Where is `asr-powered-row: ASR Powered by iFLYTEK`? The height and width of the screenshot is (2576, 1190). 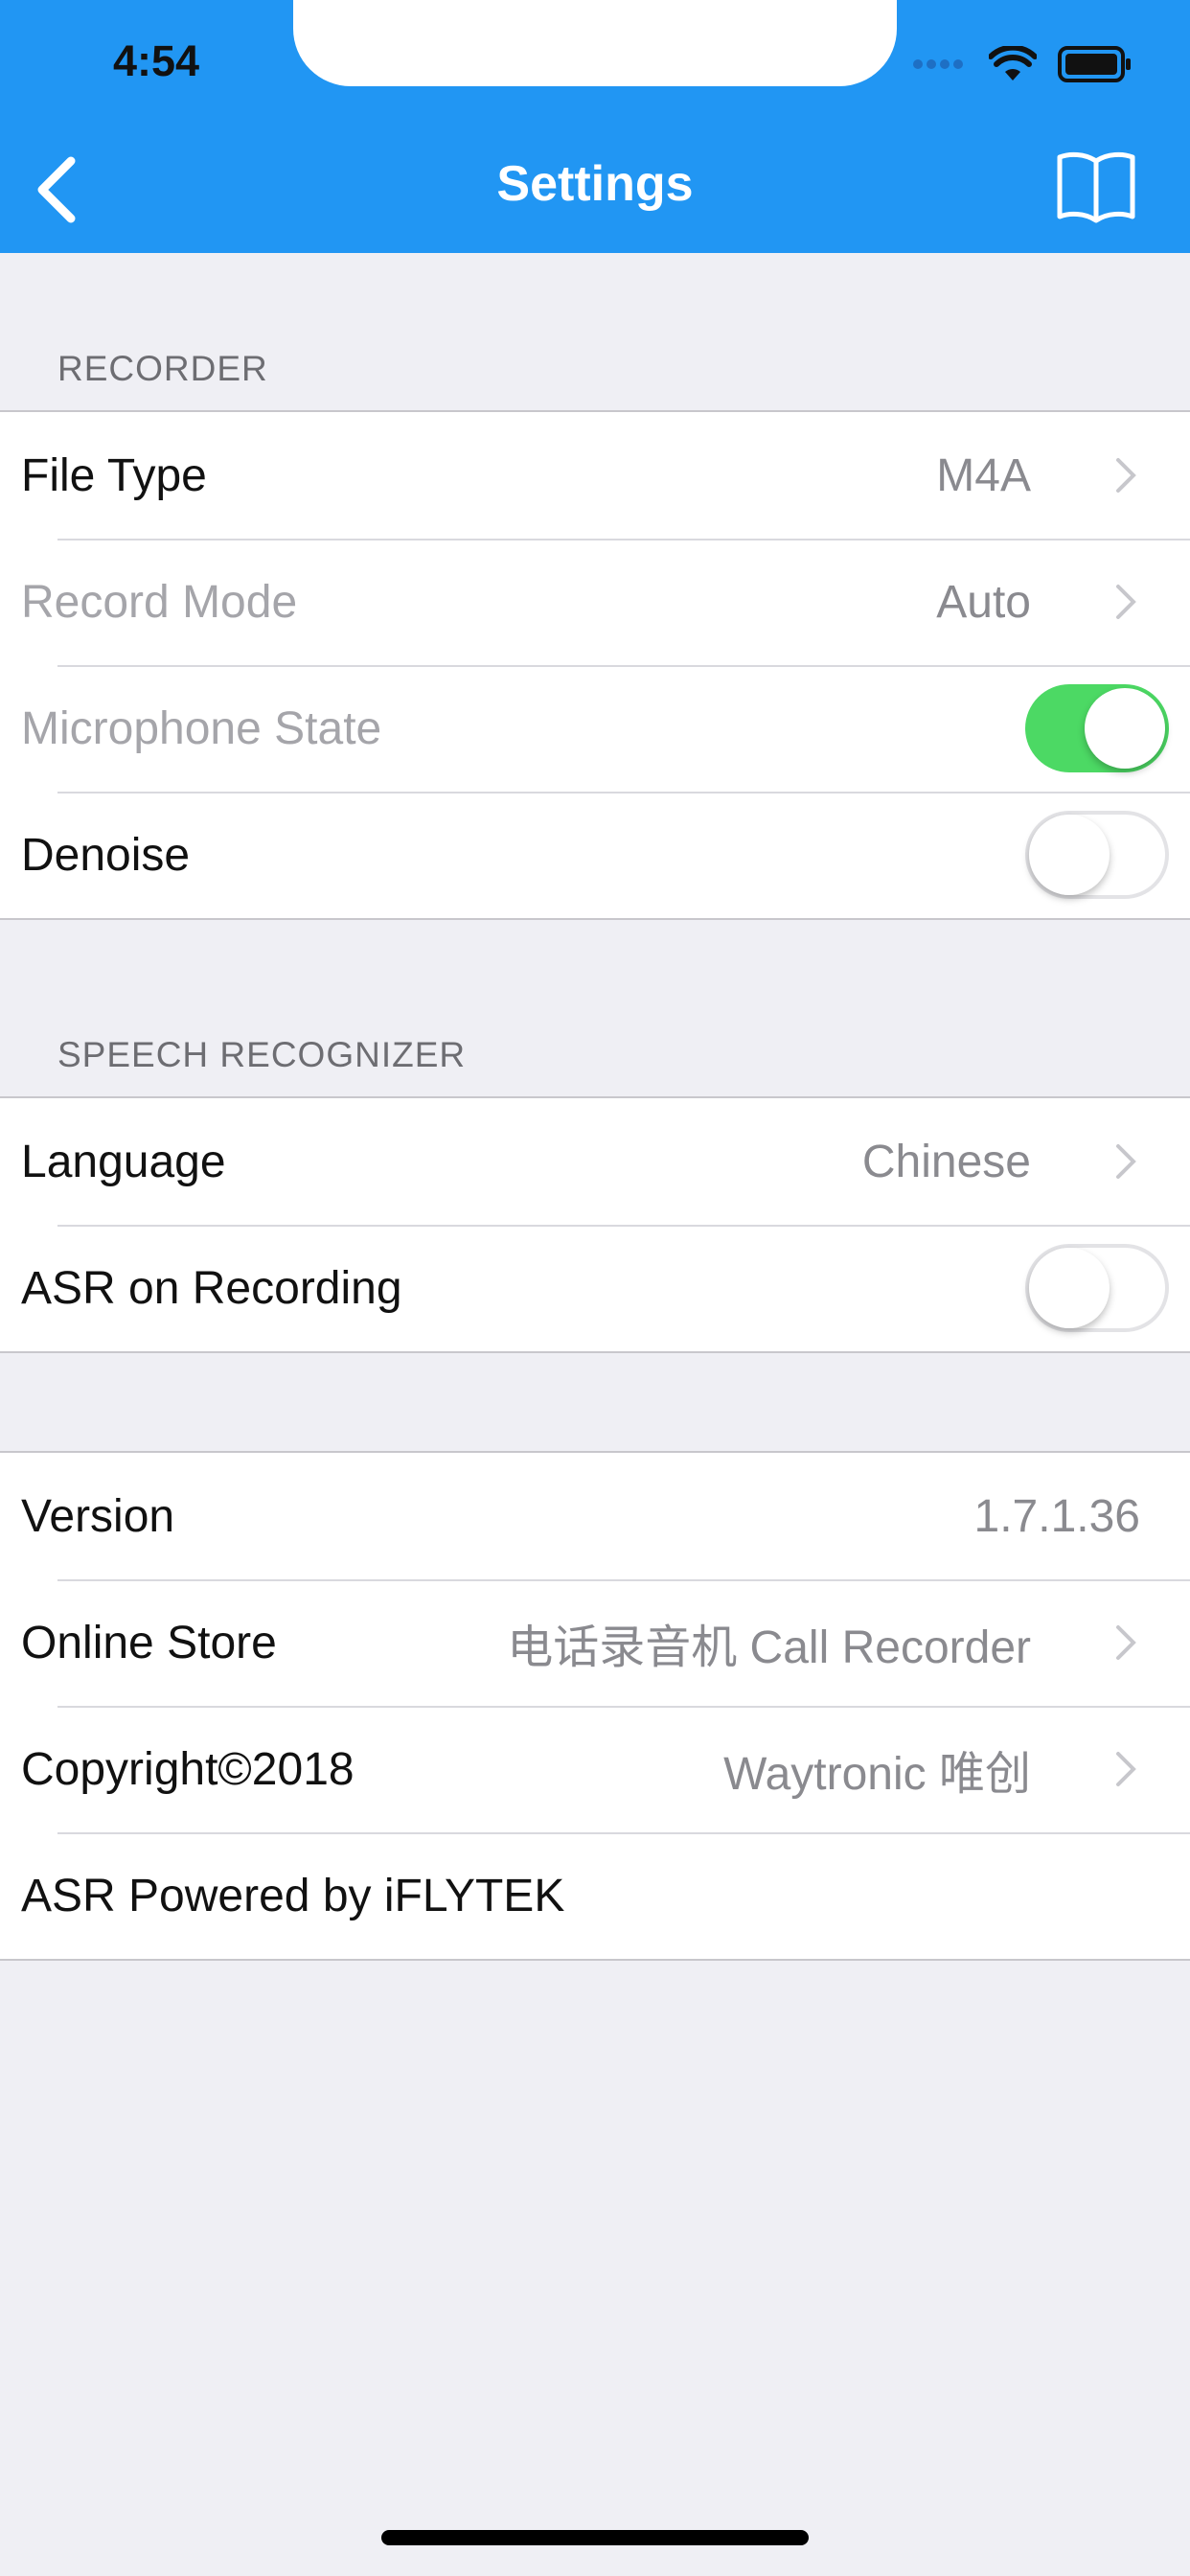
asr-powered-row: ASR Powered by iFLYTEK is located at coordinates (595, 1895).